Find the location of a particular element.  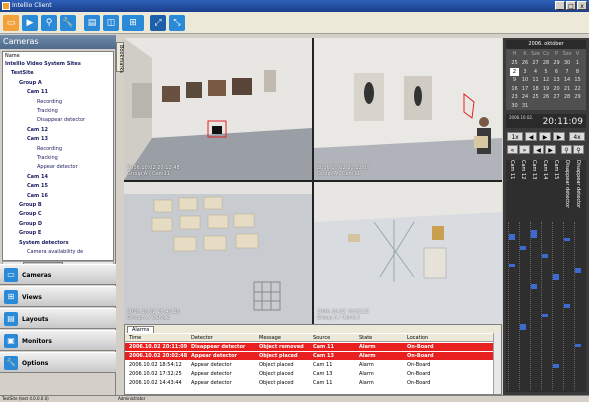

calendar-day: 4 is located at coordinates (535, 72).